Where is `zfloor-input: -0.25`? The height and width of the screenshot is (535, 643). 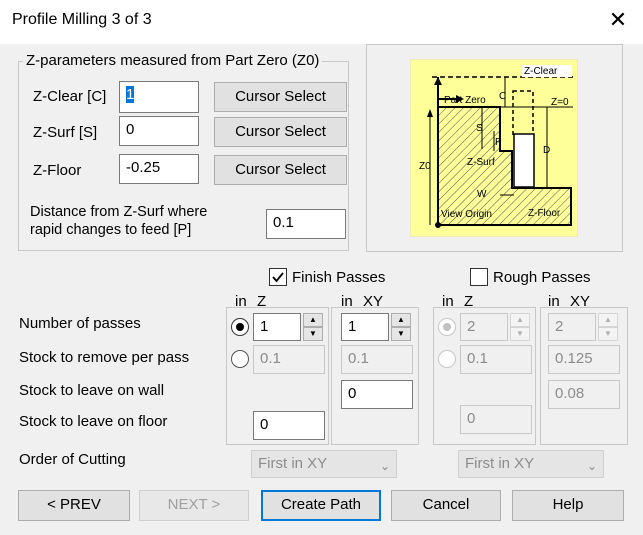
zfloor-input: -0.25 is located at coordinates (159, 169).